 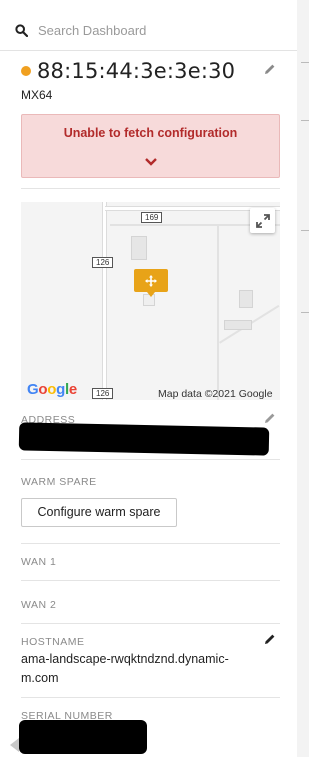 What do you see at coordinates (150, 133) in the screenshot?
I see `alert-message: Unable to fetch configuration` at bounding box center [150, 133].